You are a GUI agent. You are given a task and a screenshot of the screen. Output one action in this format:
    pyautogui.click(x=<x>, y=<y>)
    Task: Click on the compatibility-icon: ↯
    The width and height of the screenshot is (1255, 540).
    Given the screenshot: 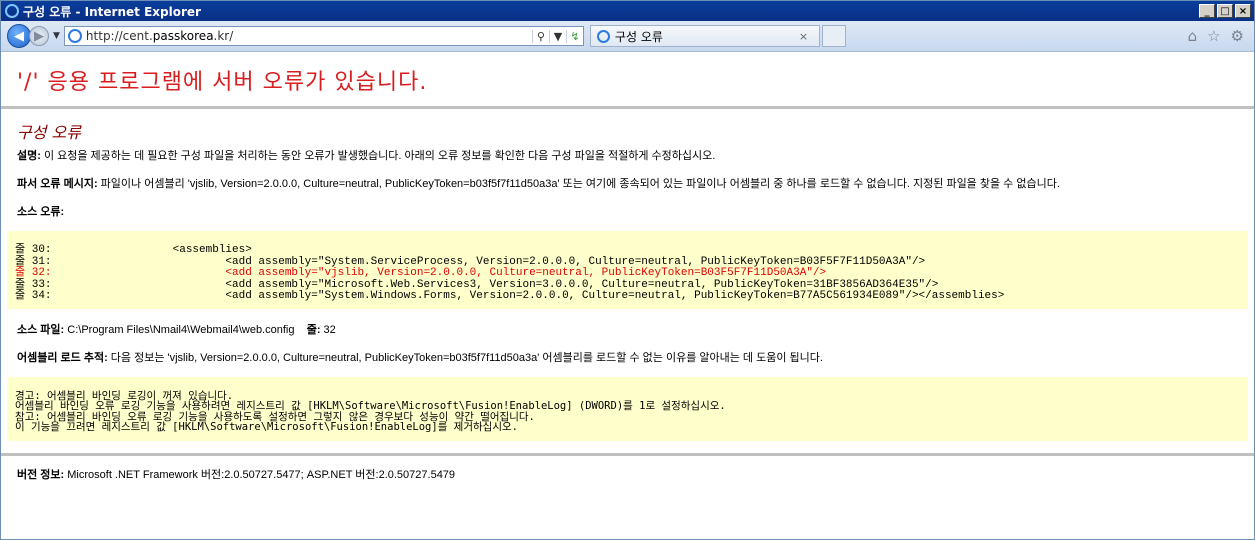 What is the action you would take?
    pyautogui.click(x=574, y=36)
    